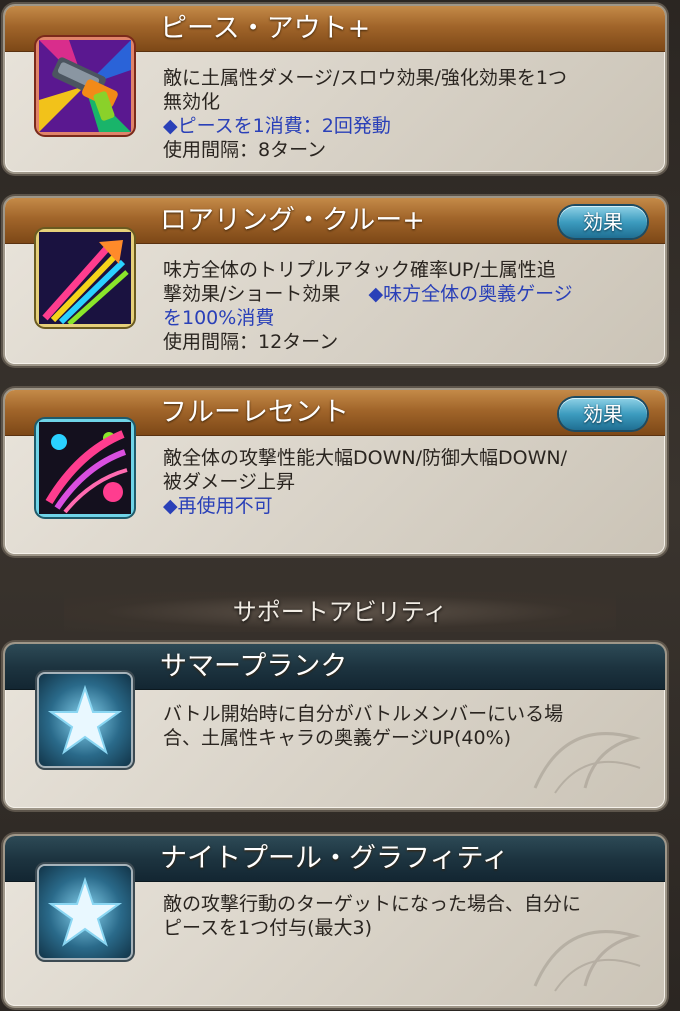  What do you see at coordinates (219, 318) in the screenshot?
I see `skill-note: を100%消費` at bounding box center [219, 318].